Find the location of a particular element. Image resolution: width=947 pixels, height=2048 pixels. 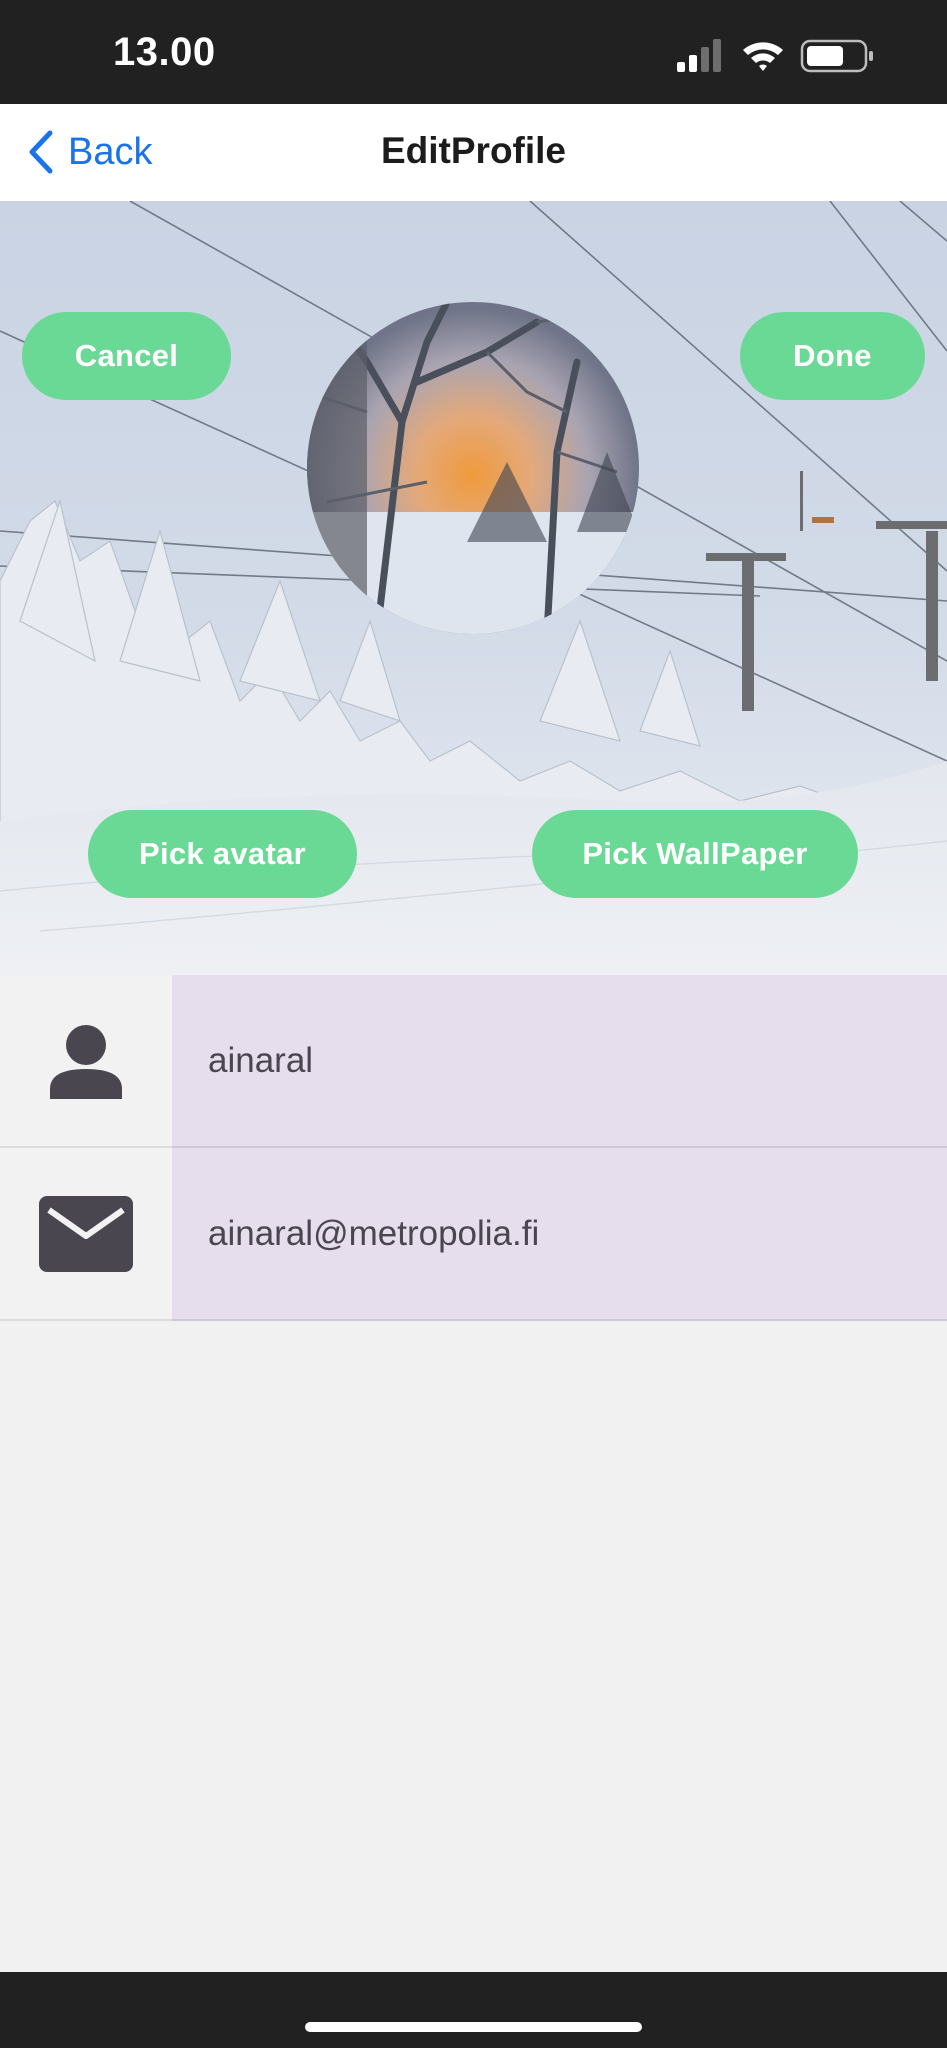

envelope-icon is located at coordinates (86, 1233).